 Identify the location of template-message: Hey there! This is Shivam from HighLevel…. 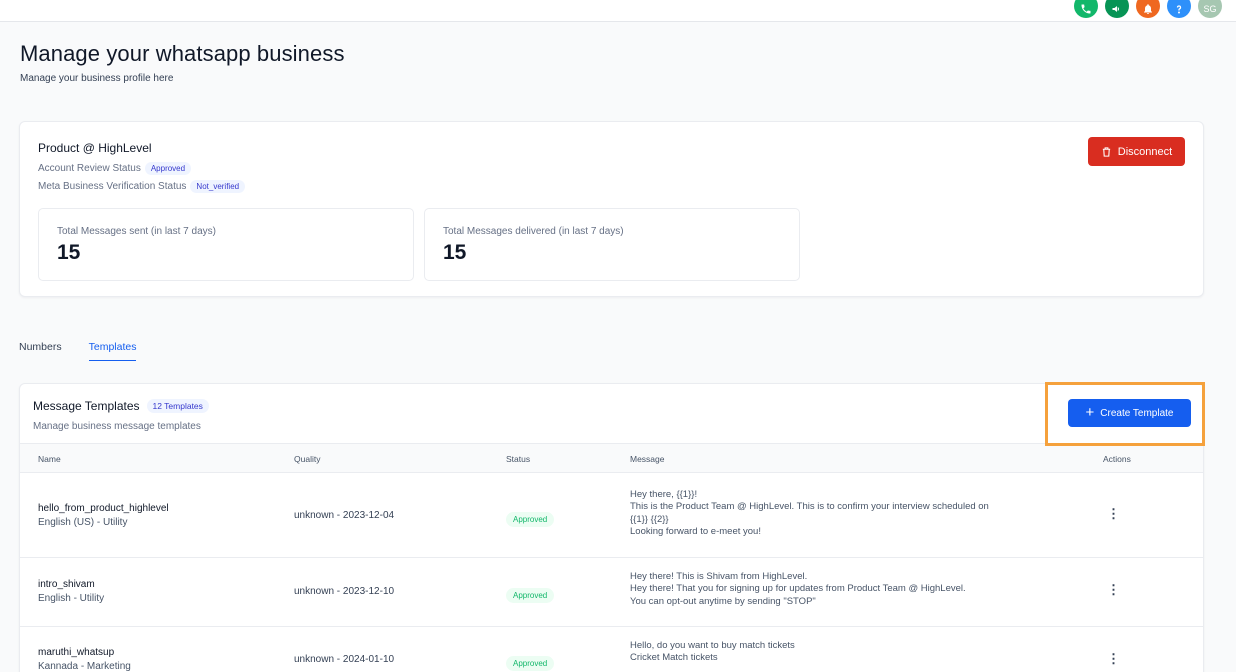
(798, 589).